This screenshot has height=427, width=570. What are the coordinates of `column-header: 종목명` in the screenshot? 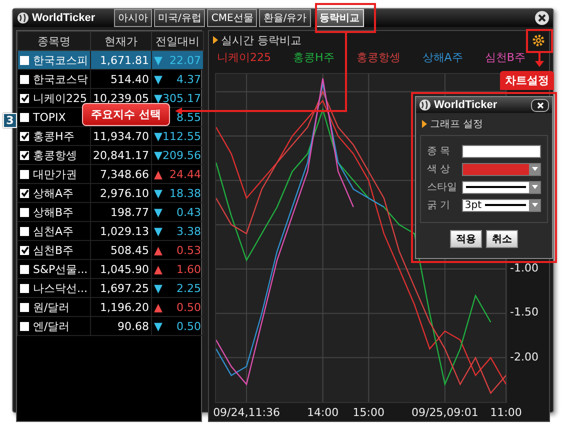 It's located at (54, 41).